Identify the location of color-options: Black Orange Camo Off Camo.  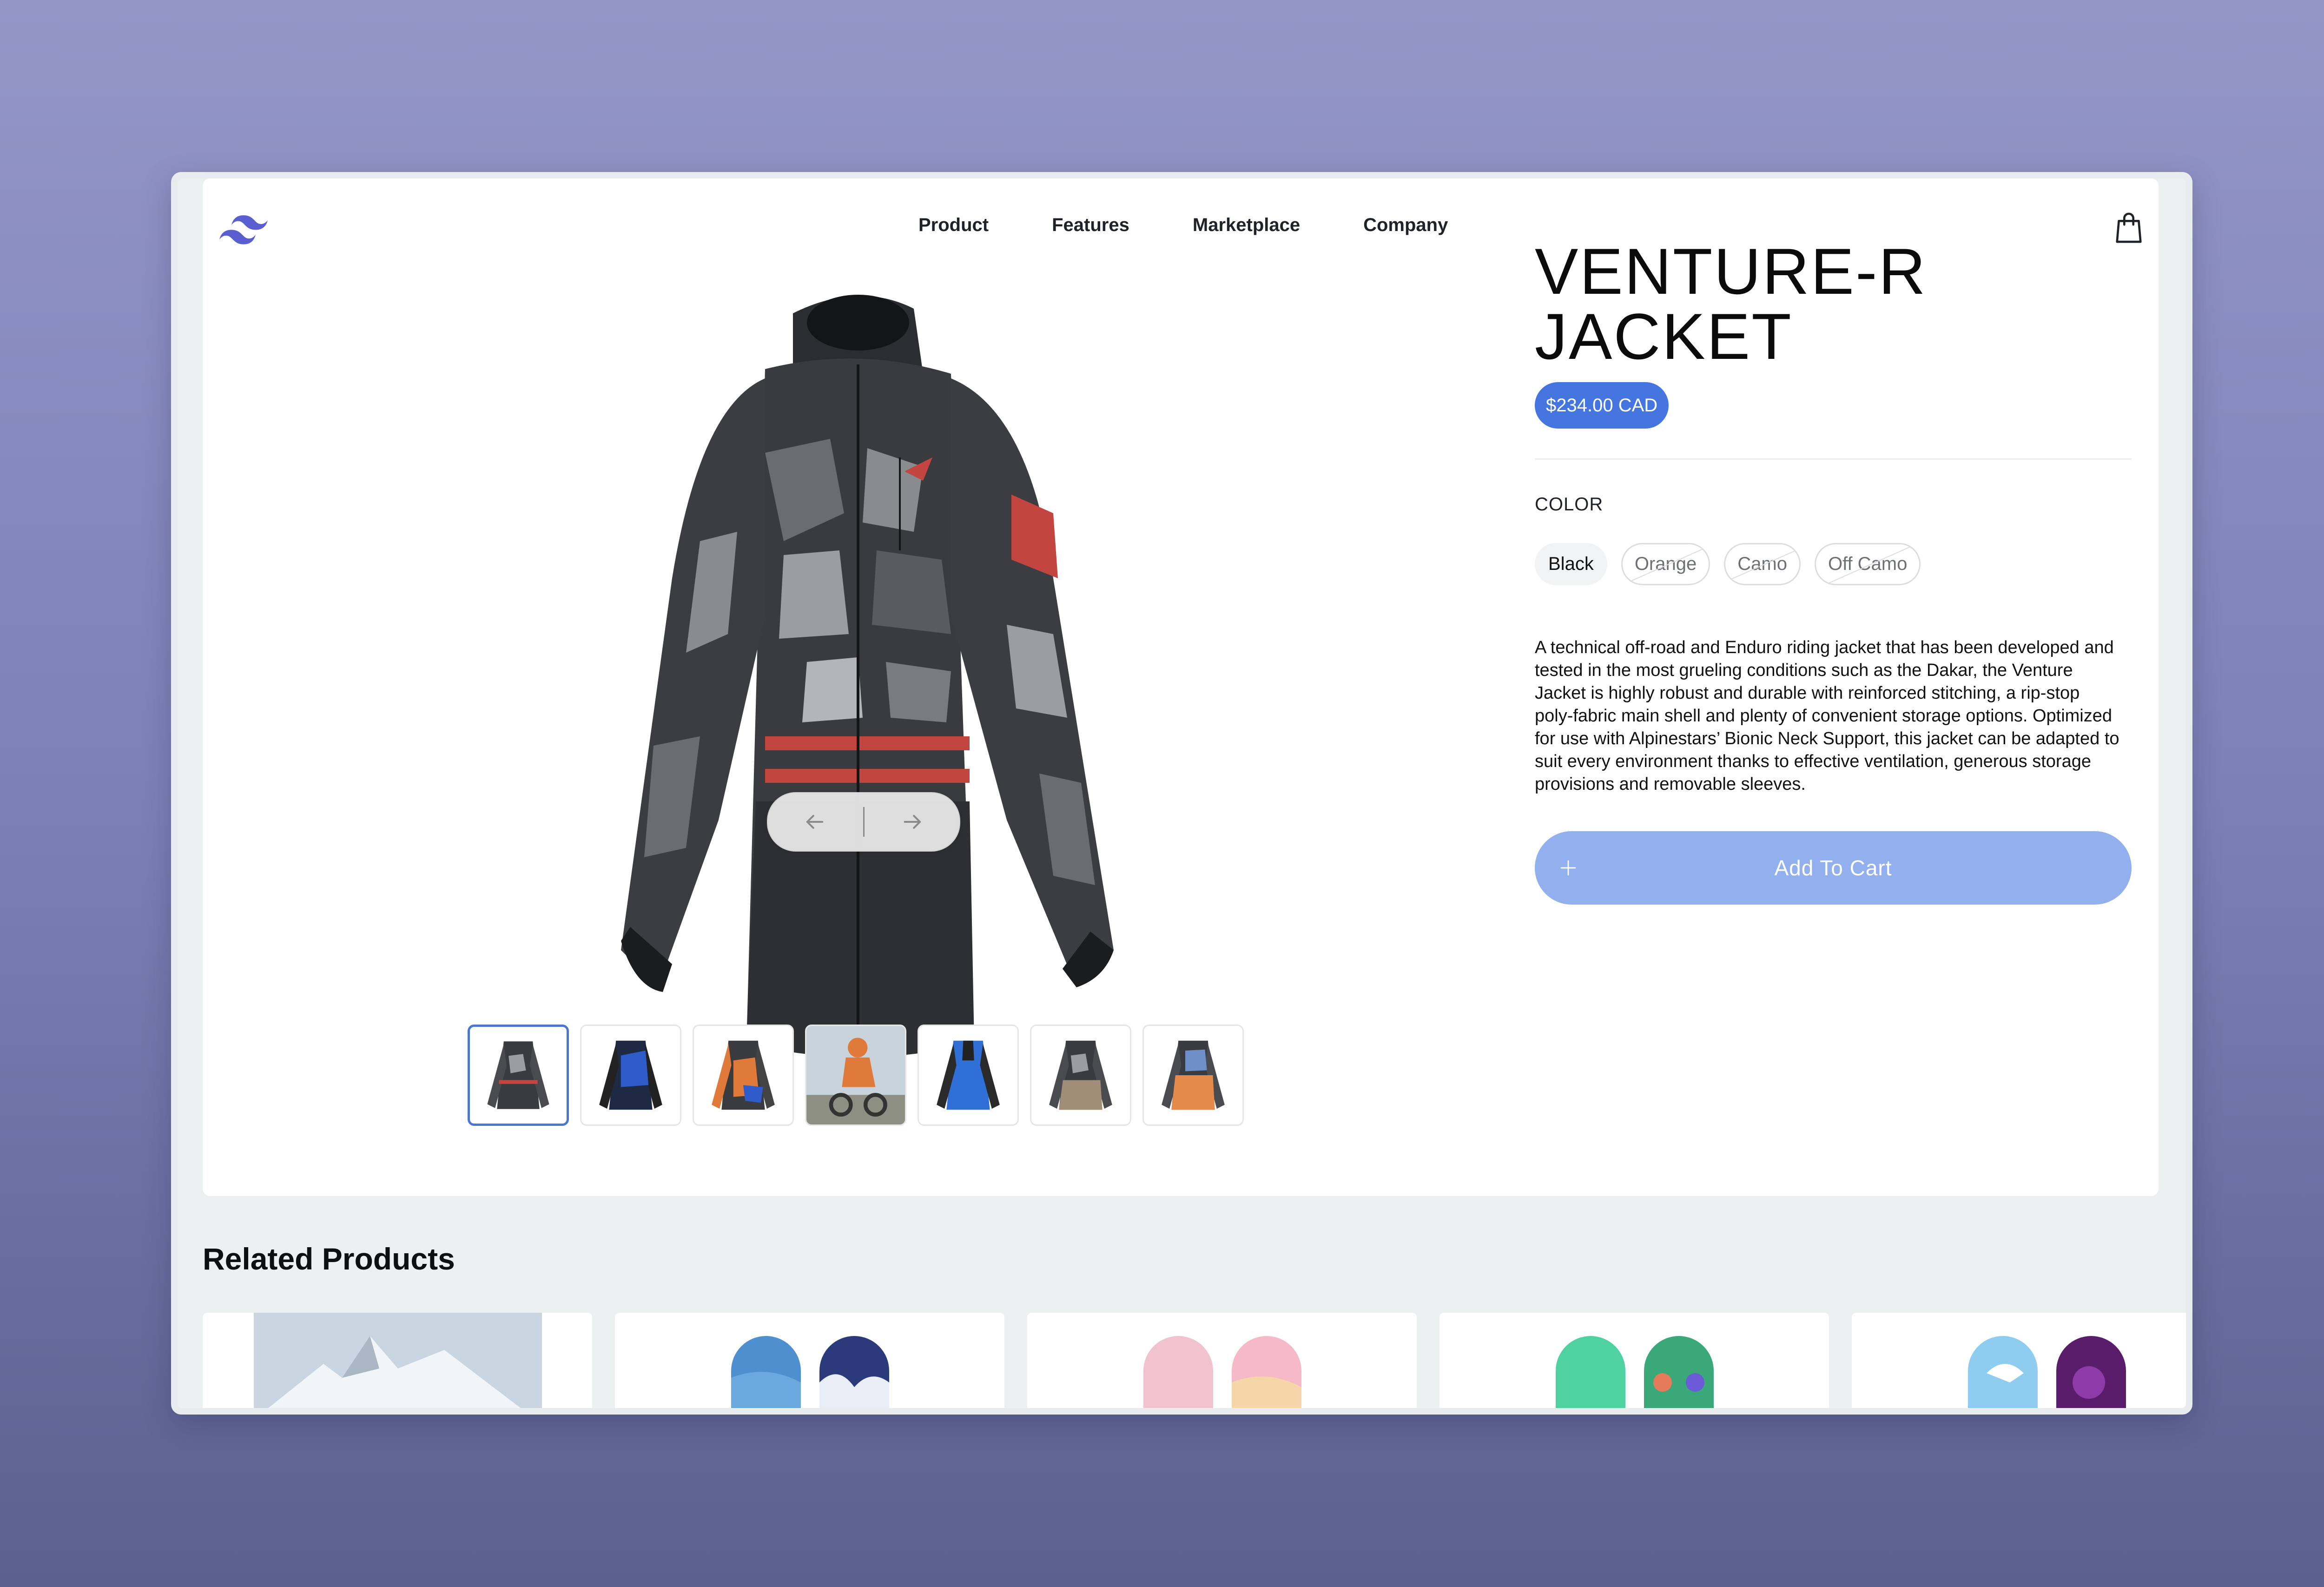
(1833, 564).